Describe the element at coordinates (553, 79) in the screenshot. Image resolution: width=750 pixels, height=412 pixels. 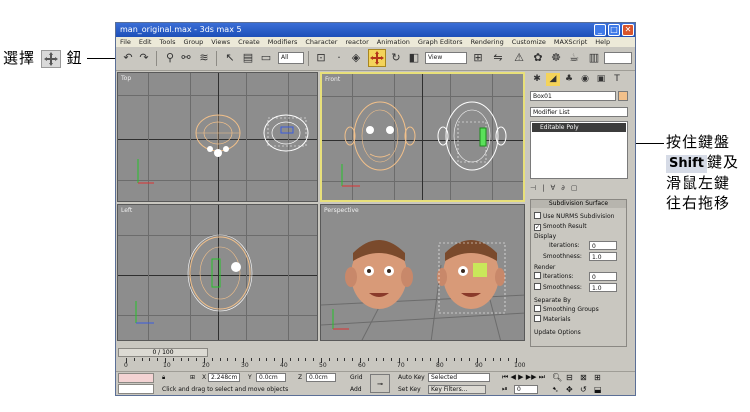
I see `modify-tab-icon: ◢` at that location.